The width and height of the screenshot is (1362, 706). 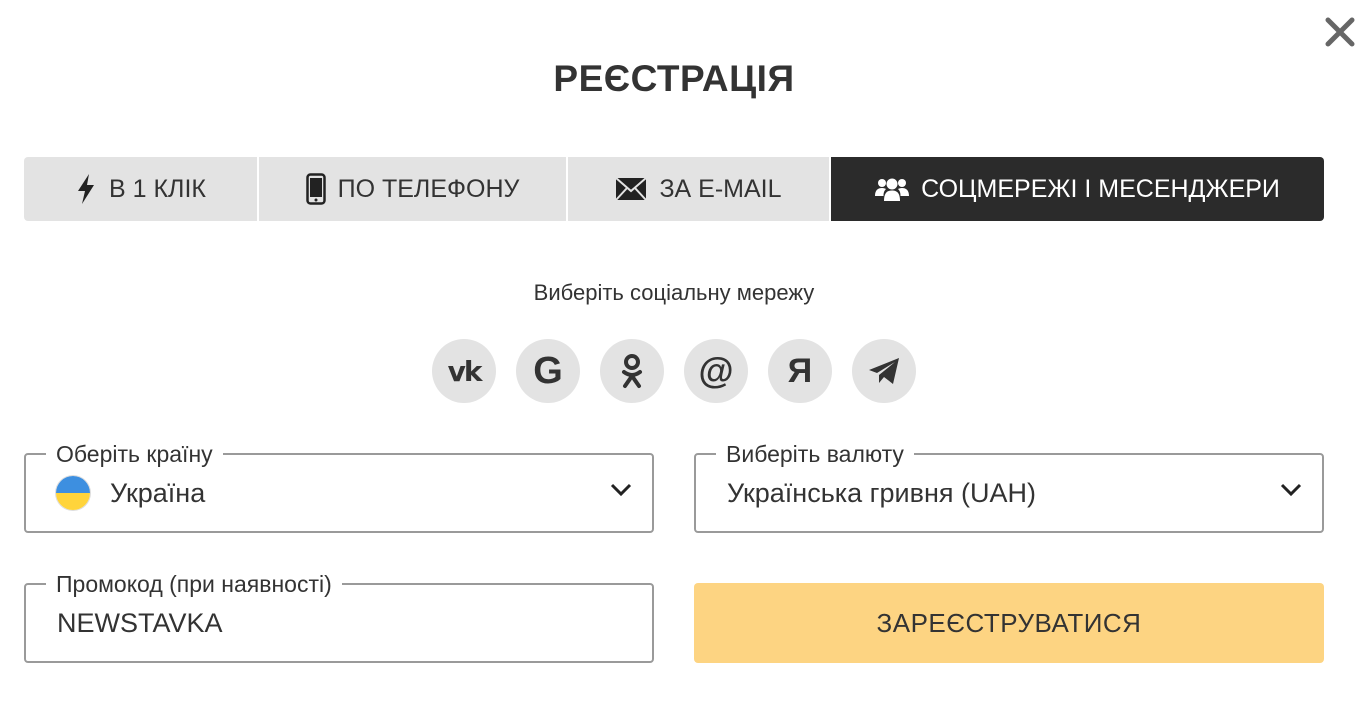 I want to click on telegram-icon, so click(x=884, y=371).